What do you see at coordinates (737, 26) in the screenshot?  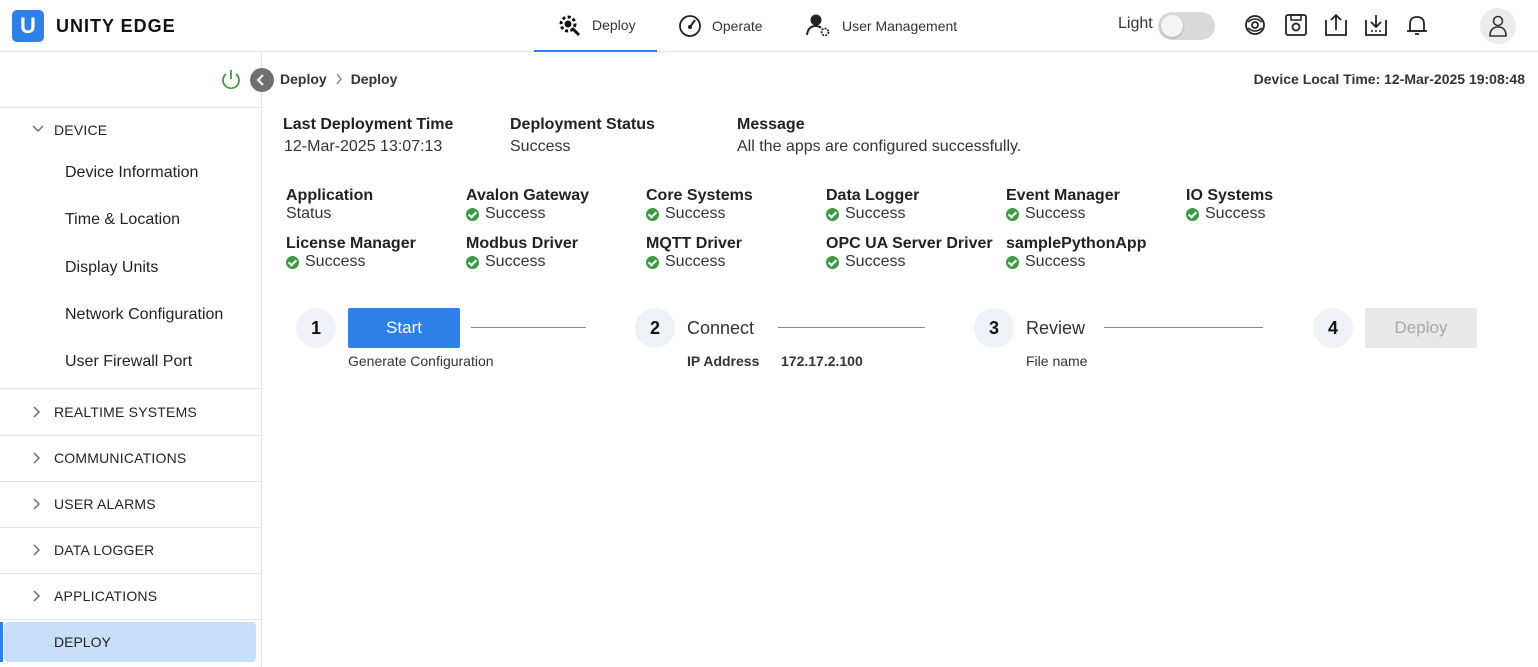 I see `tab-operate-label: Operate` at bounding box center [737, 26].